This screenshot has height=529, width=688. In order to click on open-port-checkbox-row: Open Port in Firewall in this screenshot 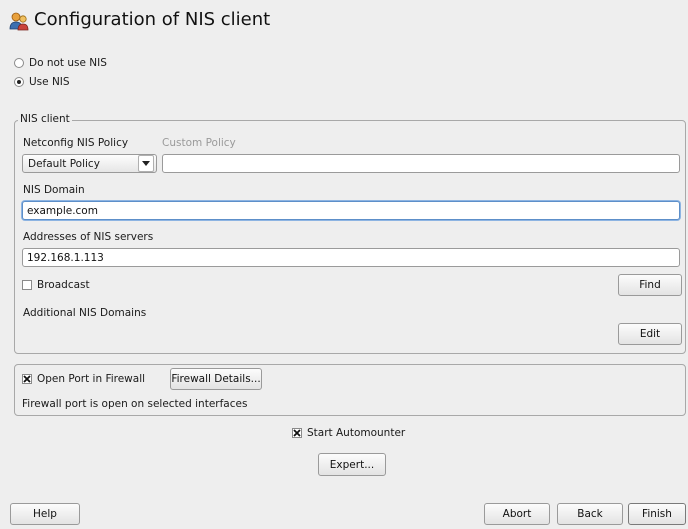, I will do `click(83, 379)`.